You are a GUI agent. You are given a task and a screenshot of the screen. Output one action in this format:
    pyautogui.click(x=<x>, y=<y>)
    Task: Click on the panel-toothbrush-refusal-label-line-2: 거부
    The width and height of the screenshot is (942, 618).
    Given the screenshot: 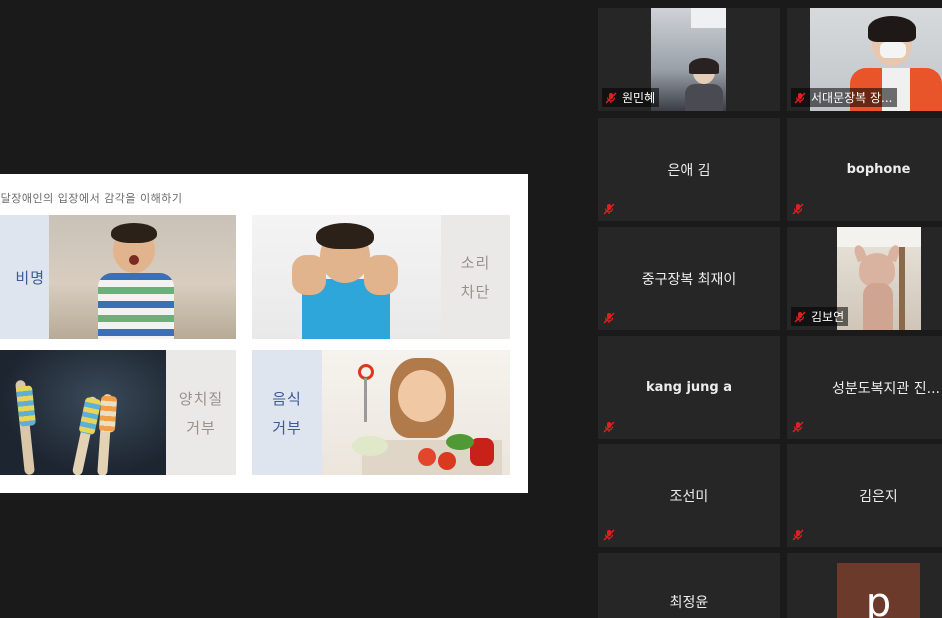 What is the action you would take?
    pyautogui.click(x=201, y=427)
    